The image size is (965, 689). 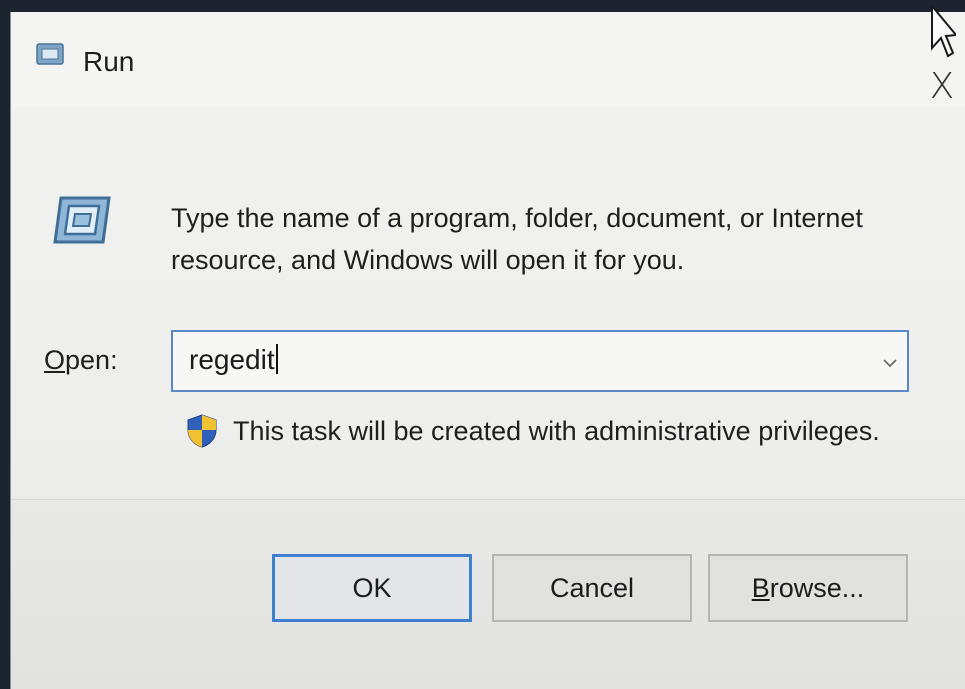 What do you see at coordinates (91, 360) in the screenshot?
I see `open-label-rest: pen:` at bounding box center [91, 360].